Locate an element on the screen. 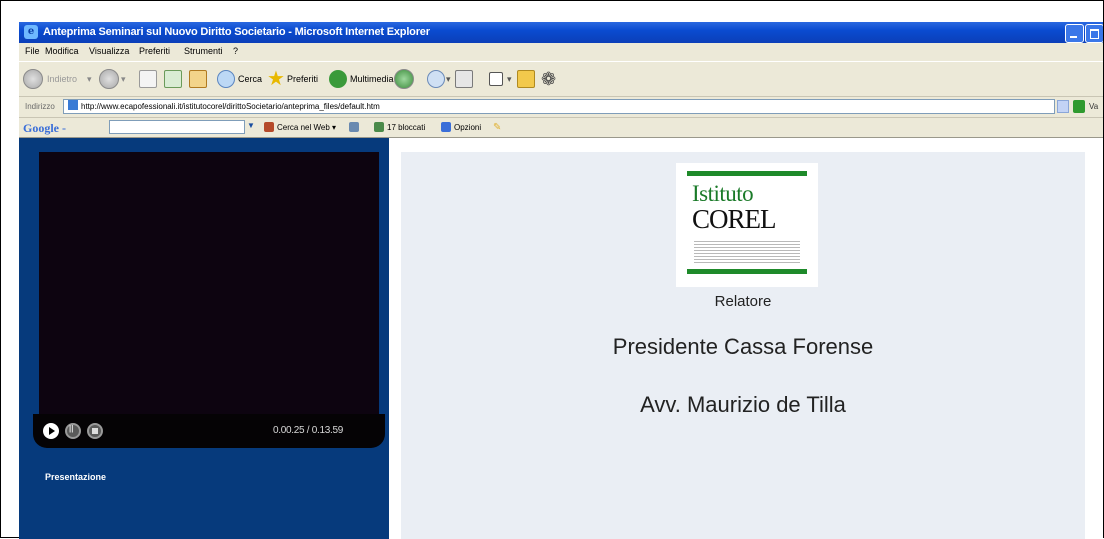 The height and width of the screenshot is (539, 1104). history-button is located at coordinates (404, 79).